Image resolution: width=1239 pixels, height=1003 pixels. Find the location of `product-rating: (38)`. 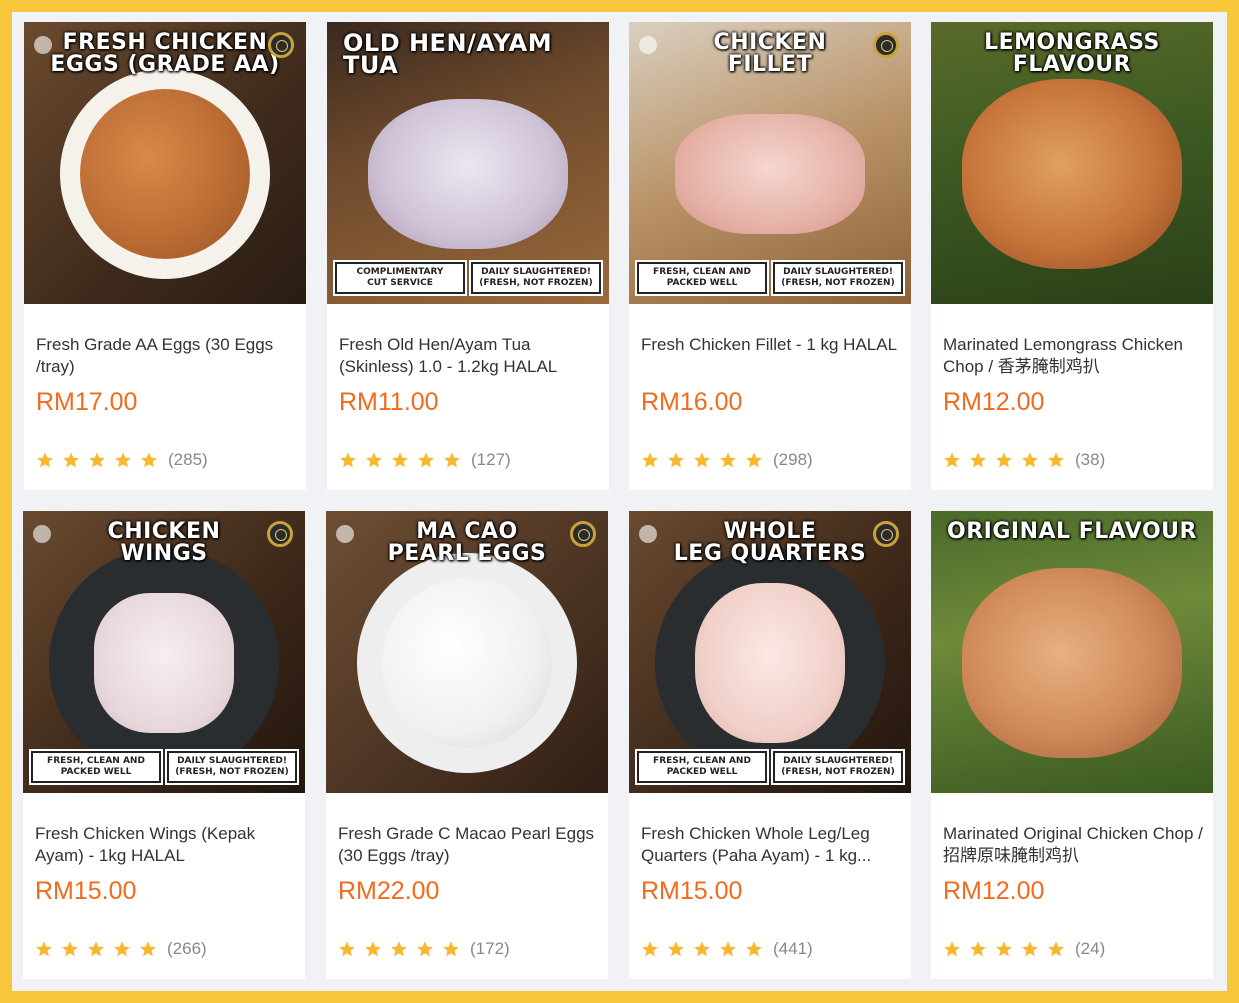

product-rating: (38) is located at coordinates (1024, 460).